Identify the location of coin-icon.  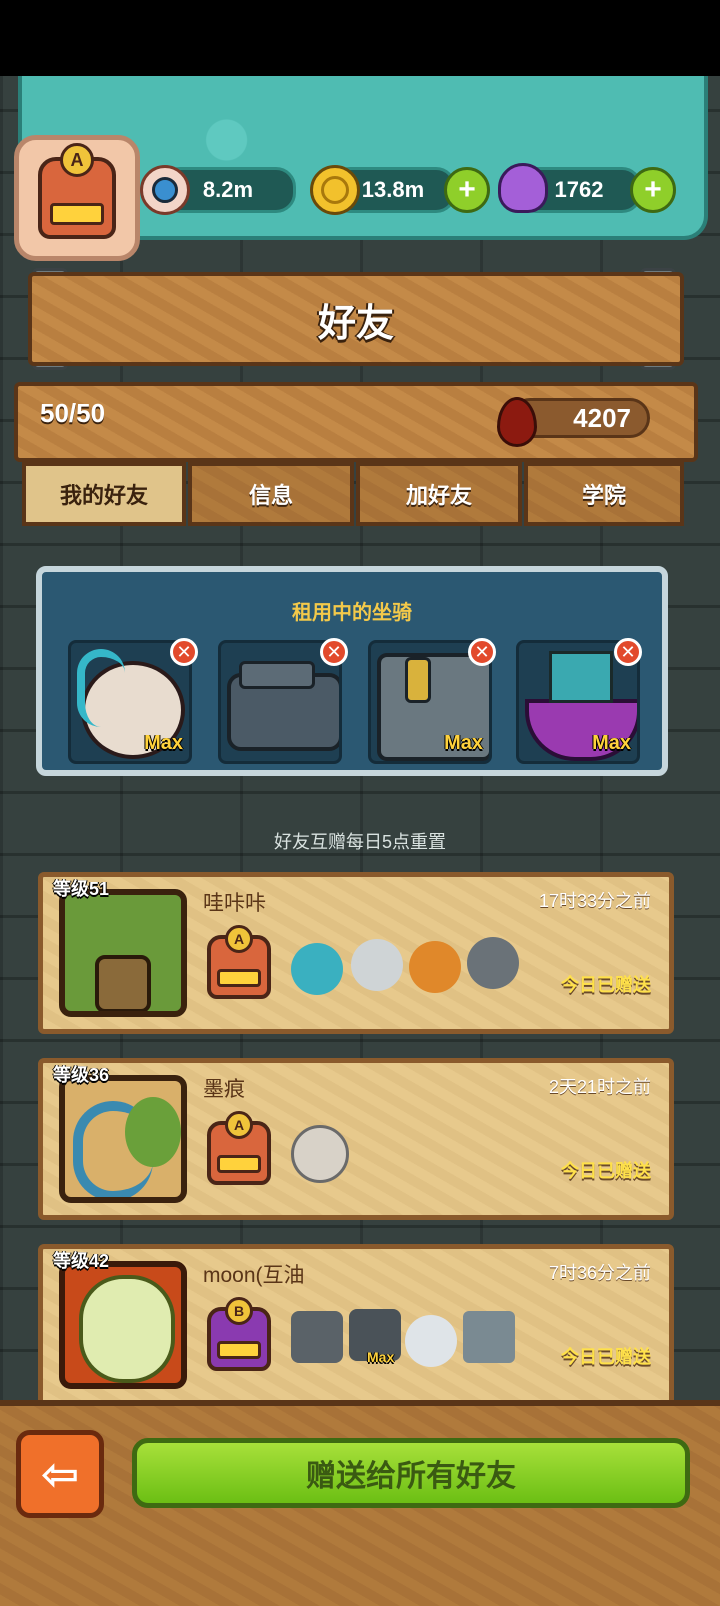
(335, 190).